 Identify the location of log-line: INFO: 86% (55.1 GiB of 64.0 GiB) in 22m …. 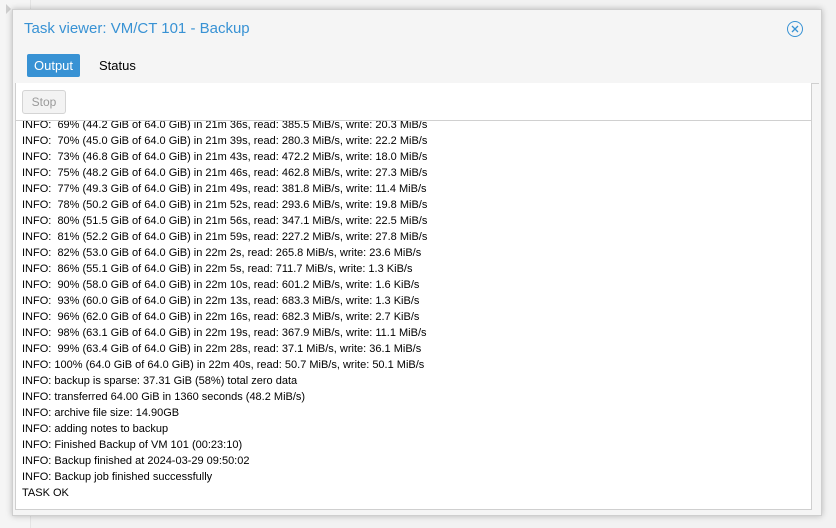
(217, 269).